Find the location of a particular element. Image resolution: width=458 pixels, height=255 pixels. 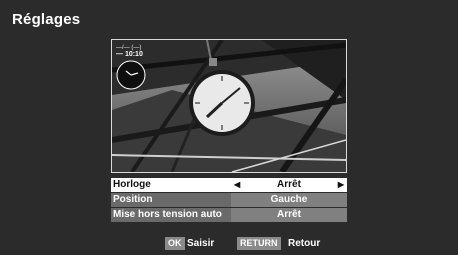

menu-item-label: Mise hors tension auto is located at coordinates (171, 215).